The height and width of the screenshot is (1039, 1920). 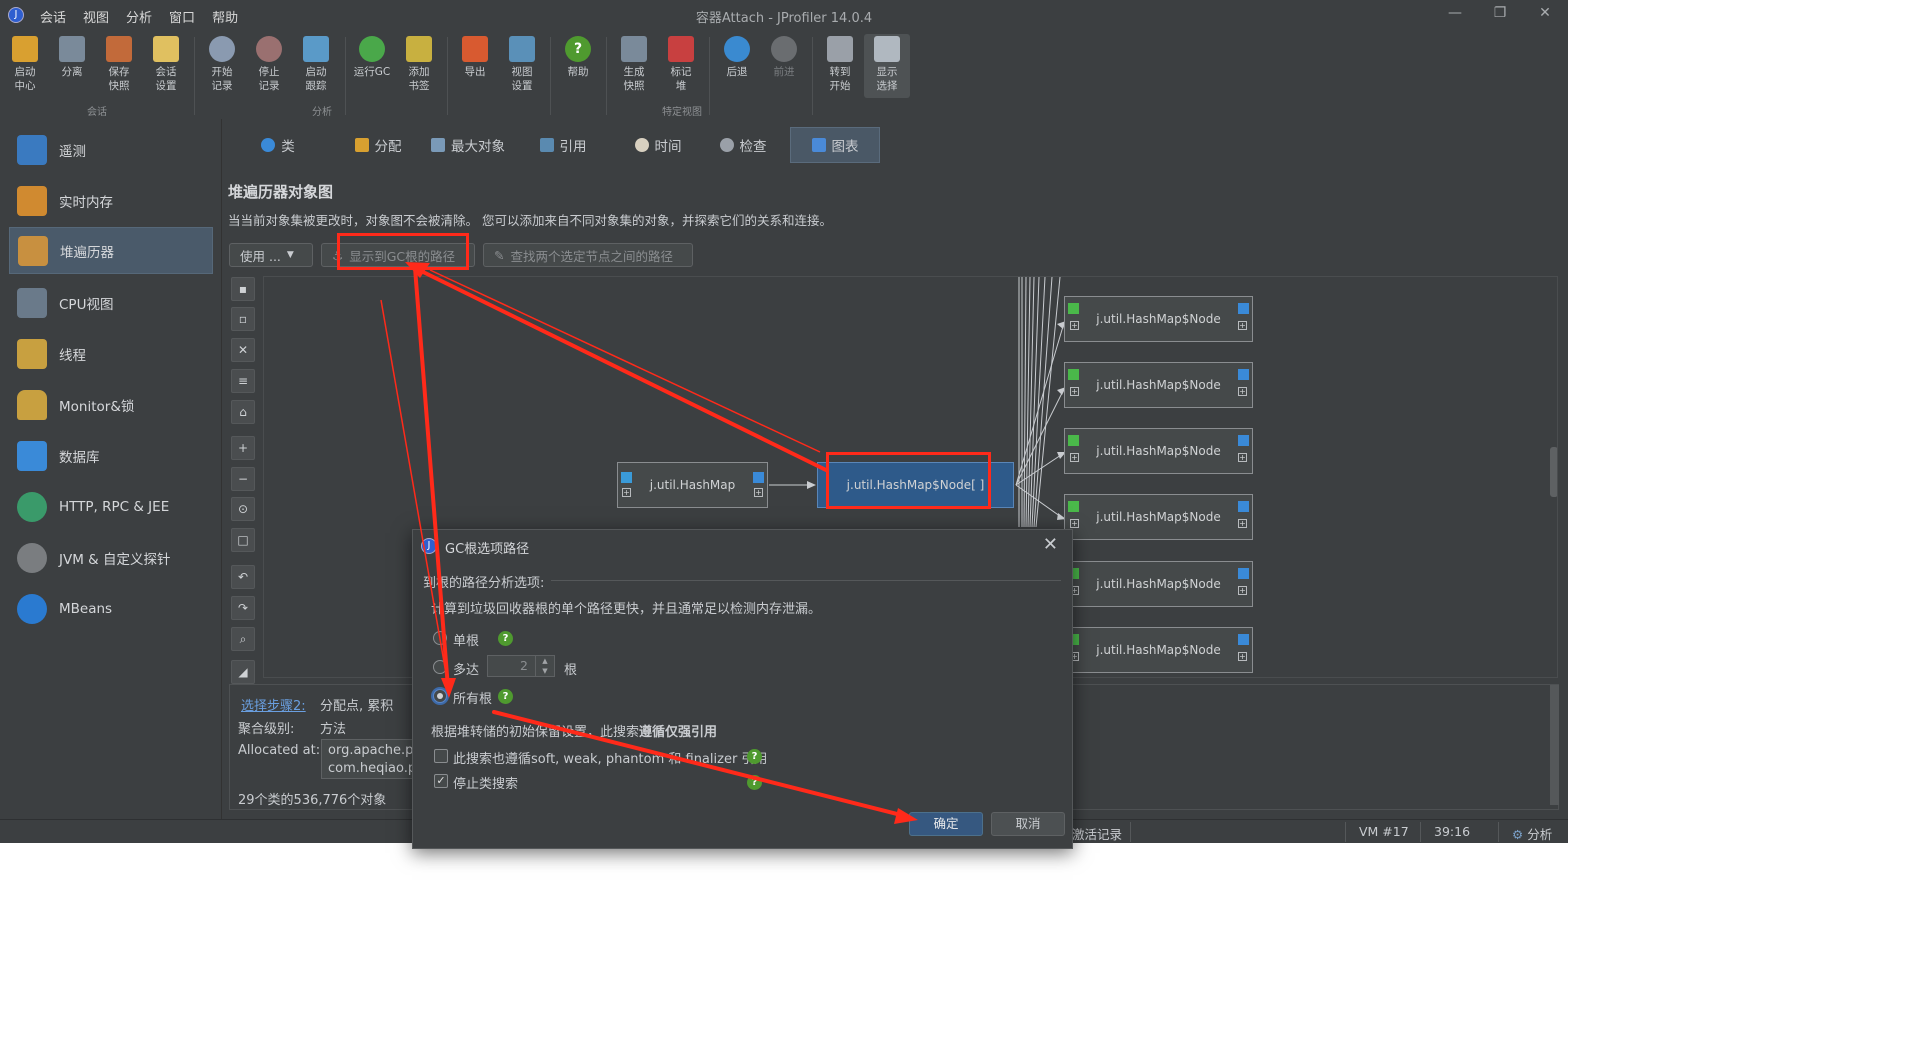 What do you see at coordinates (440, 667) in the screenshot?
I see `up-to-radio` at bounding box center [440, 667].